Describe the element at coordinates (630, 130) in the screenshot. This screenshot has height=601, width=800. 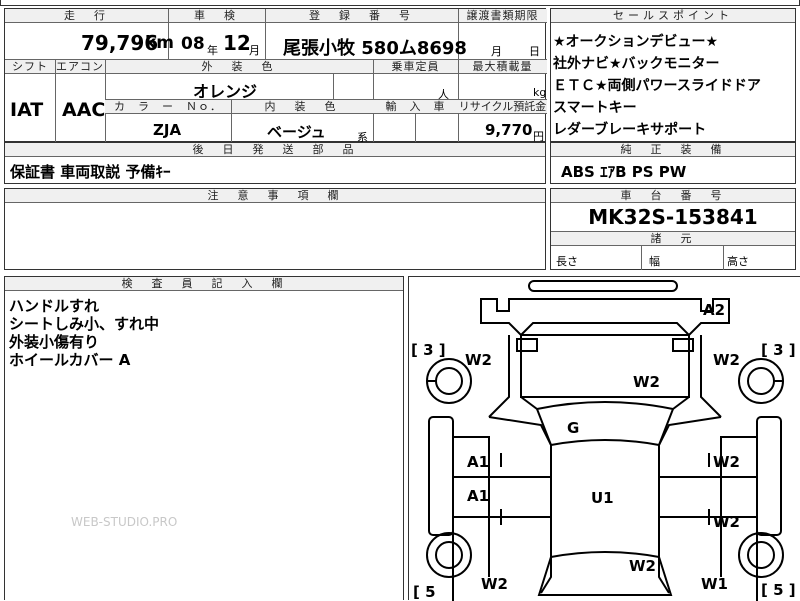
I see `sales-point-item: レダーブレーキサポート` at that location.